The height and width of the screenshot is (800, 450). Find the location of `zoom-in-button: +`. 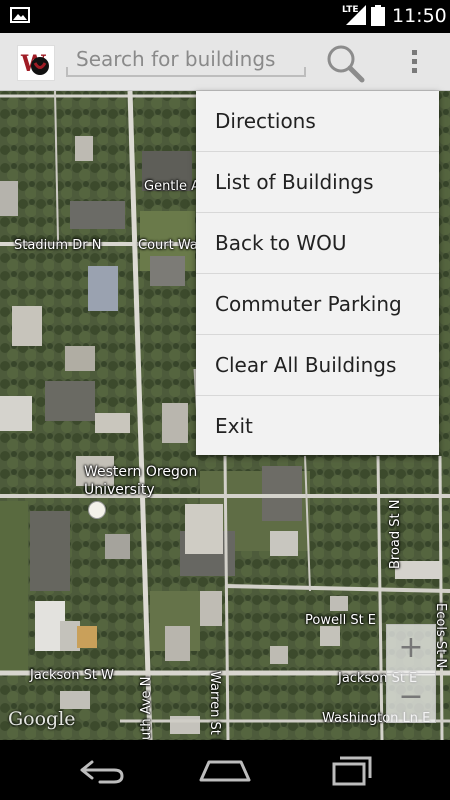

zoom-in-button: + is located at coordinates (411, 649).